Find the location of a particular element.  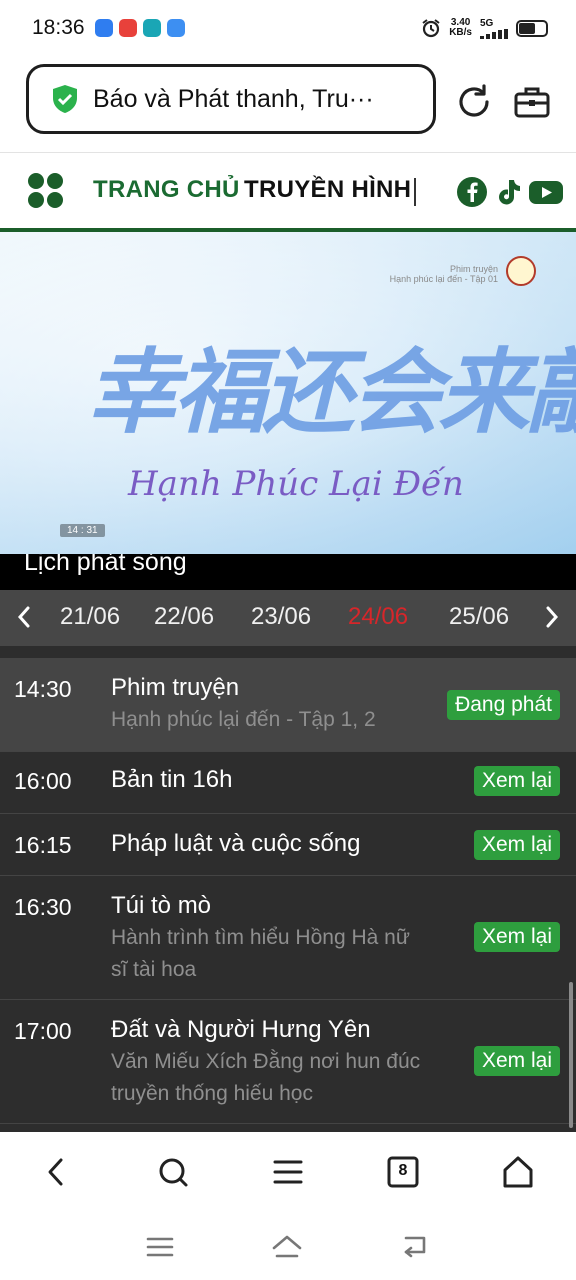

osd-program-info: Phim truyện Hạnh phúc lại đến - Tập 01 is located at coordinates (443, 274).